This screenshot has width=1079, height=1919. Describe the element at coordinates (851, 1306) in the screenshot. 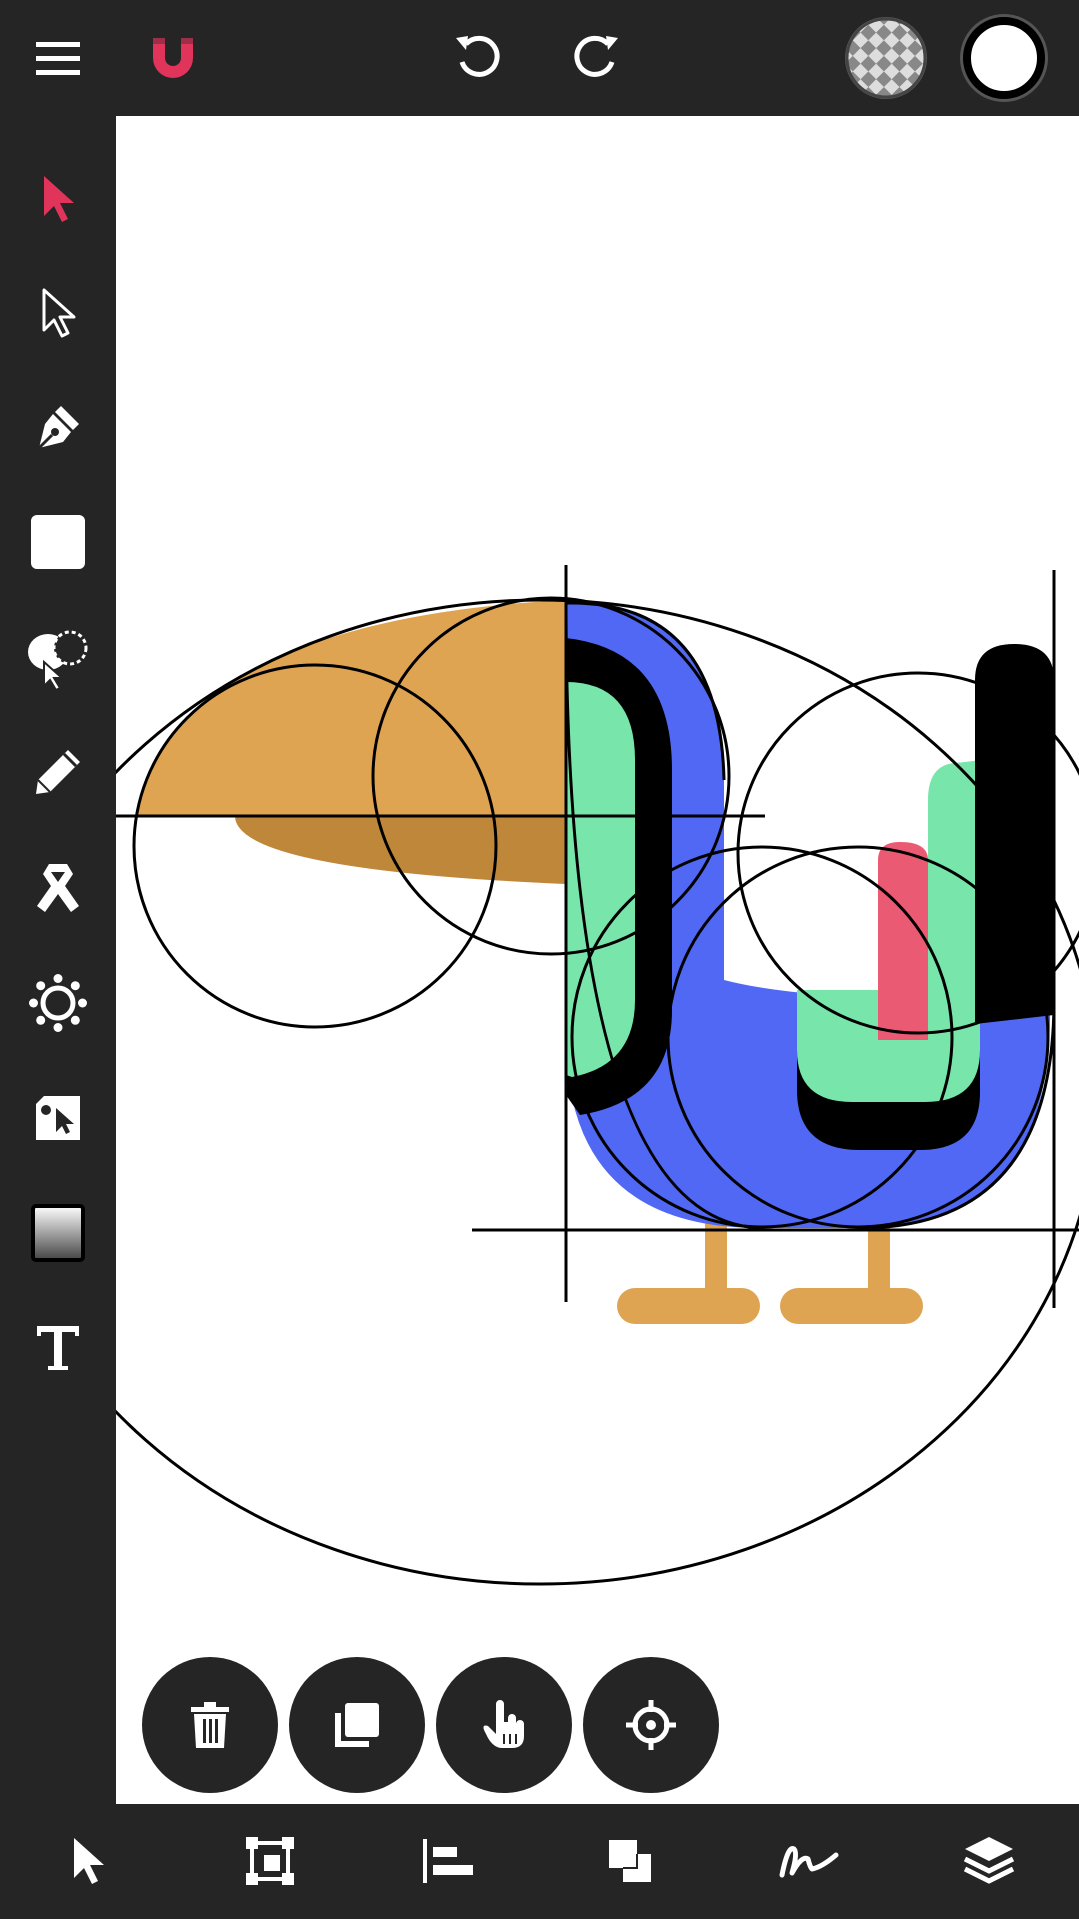

I see `foot-right` at that location.